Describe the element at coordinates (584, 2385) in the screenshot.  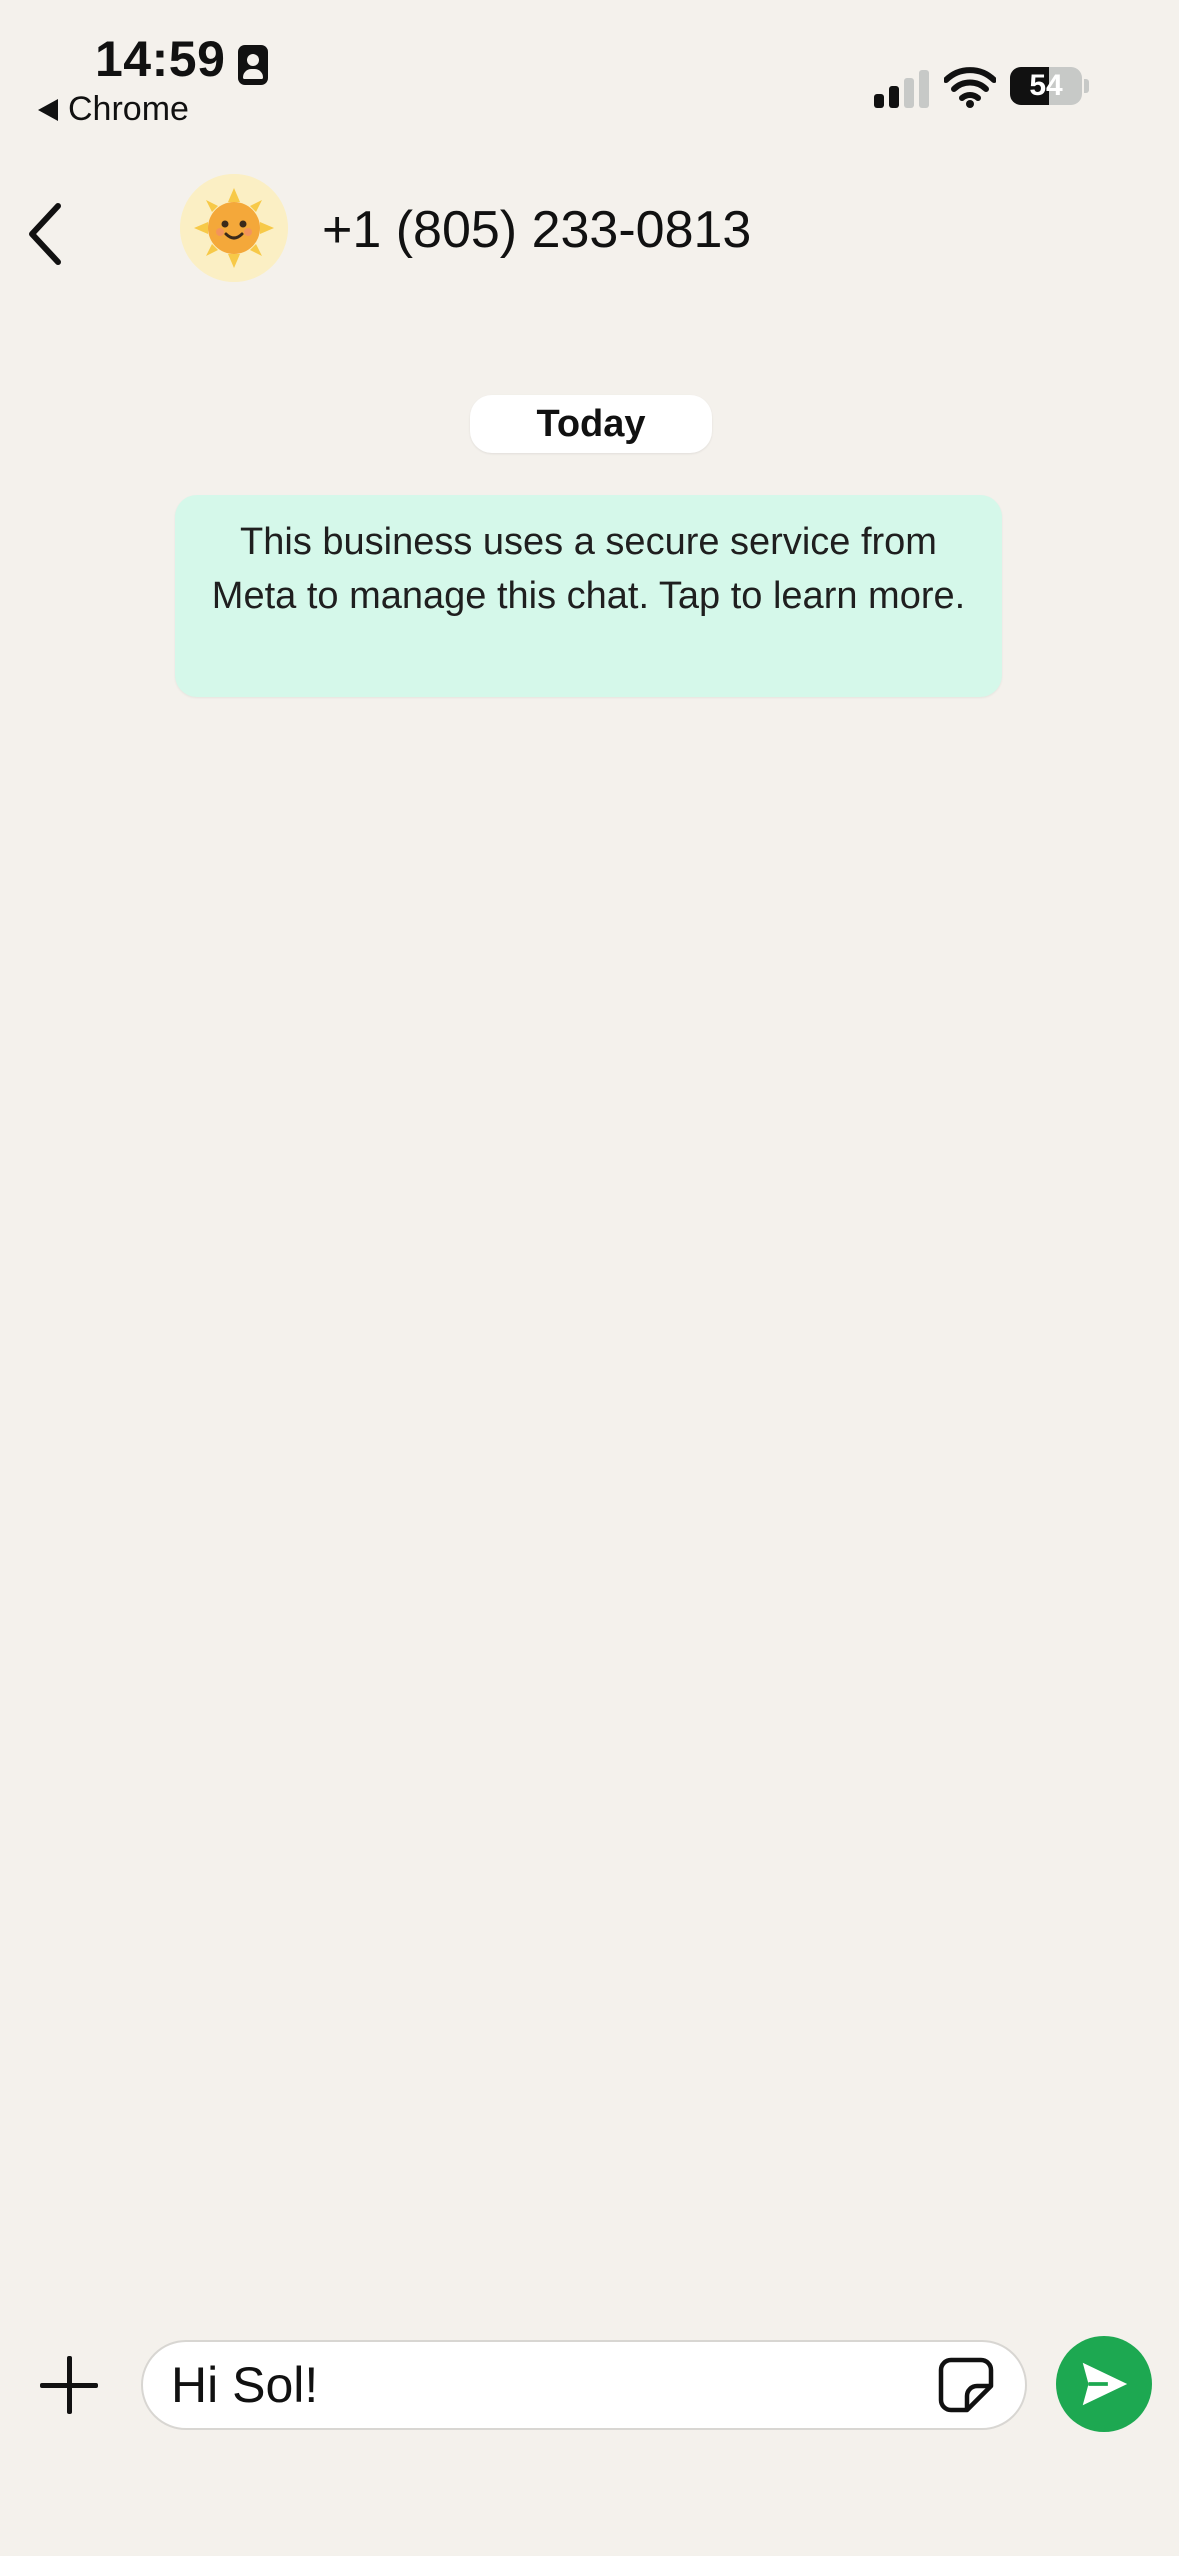
I see `message-input: Hi Sol!` at that location.